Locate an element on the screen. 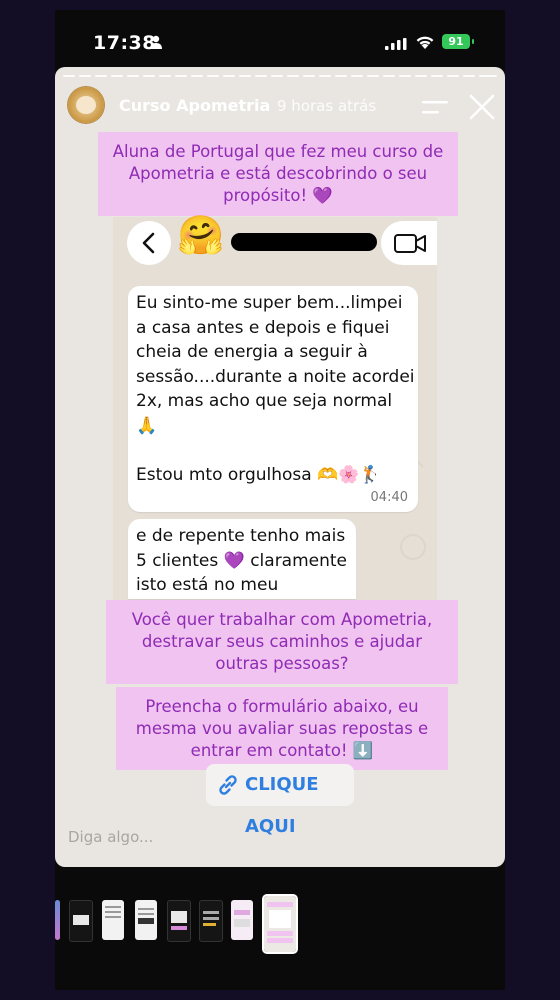 Image resolution: width=560 pixels, height=1000 pixels. chat-header: 🤗 is located at coordinates (275, 243).